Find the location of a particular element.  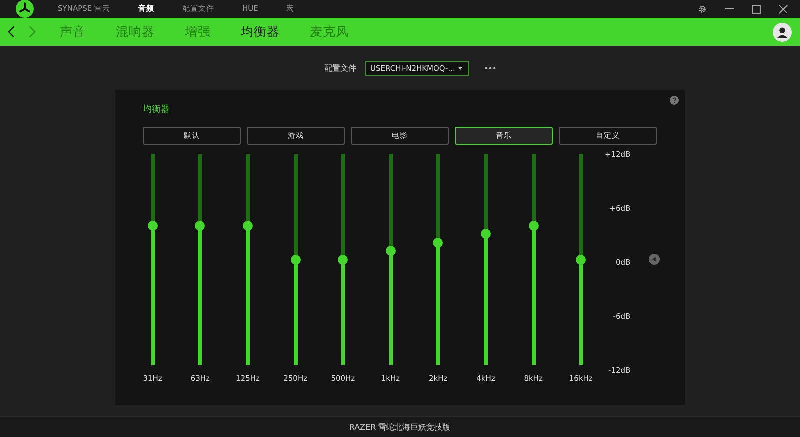

profile-label: 配置文件 is located at coordinates (340, 68).